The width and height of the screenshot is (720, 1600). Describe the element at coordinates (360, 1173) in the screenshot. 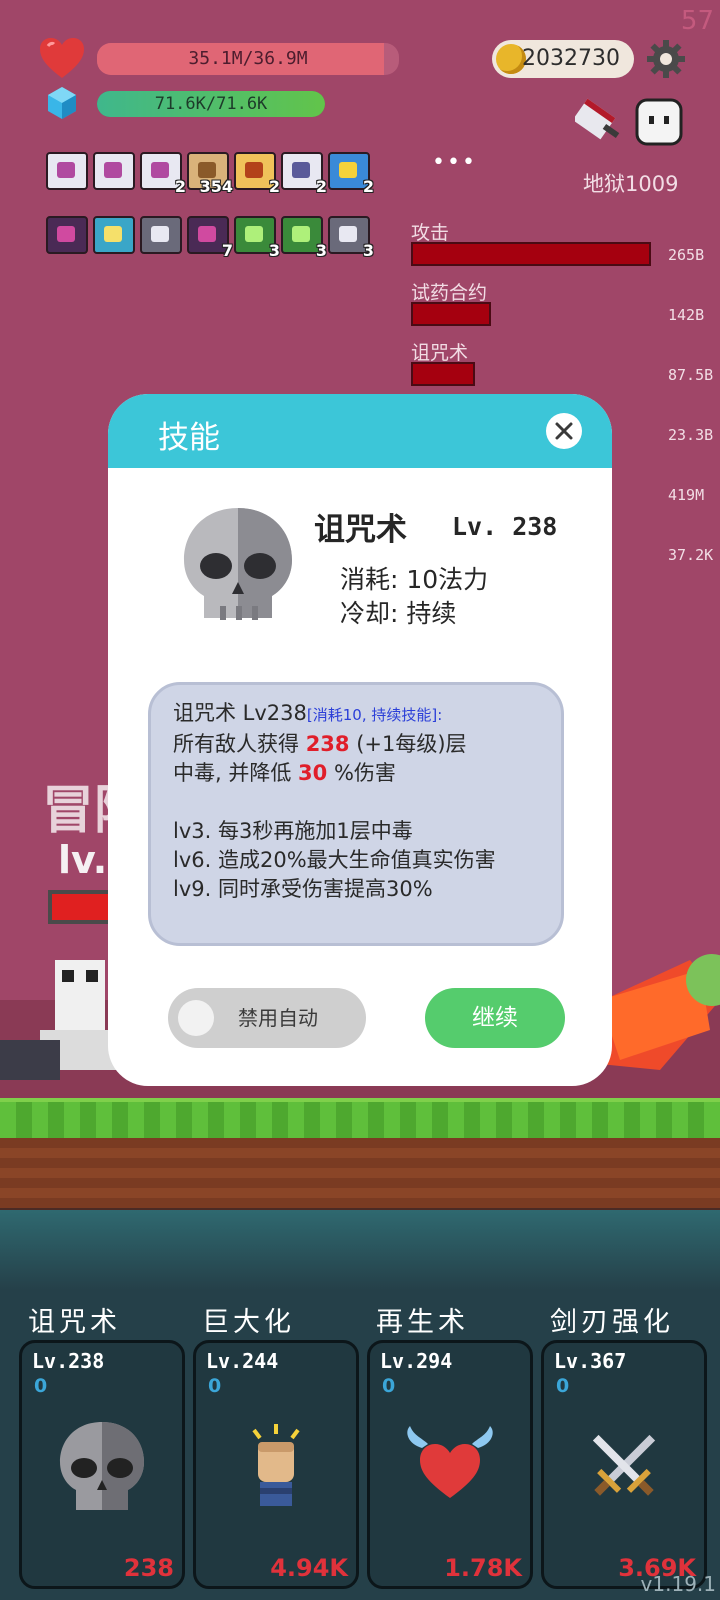

I see `dirt-ground` at that location.